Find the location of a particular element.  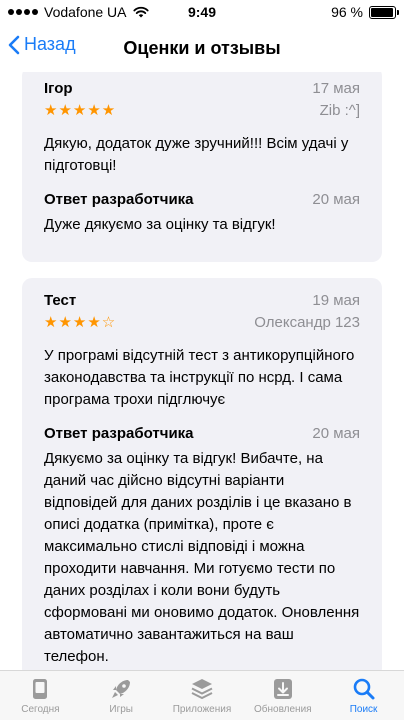

tab-label: Поиск is located at coordinates (363, 709).